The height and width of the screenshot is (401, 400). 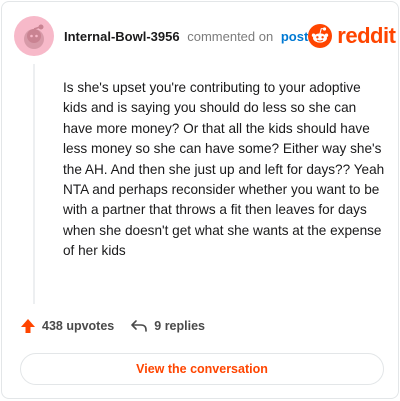 I want to click on post-link: post, so click(x=294, y=36).